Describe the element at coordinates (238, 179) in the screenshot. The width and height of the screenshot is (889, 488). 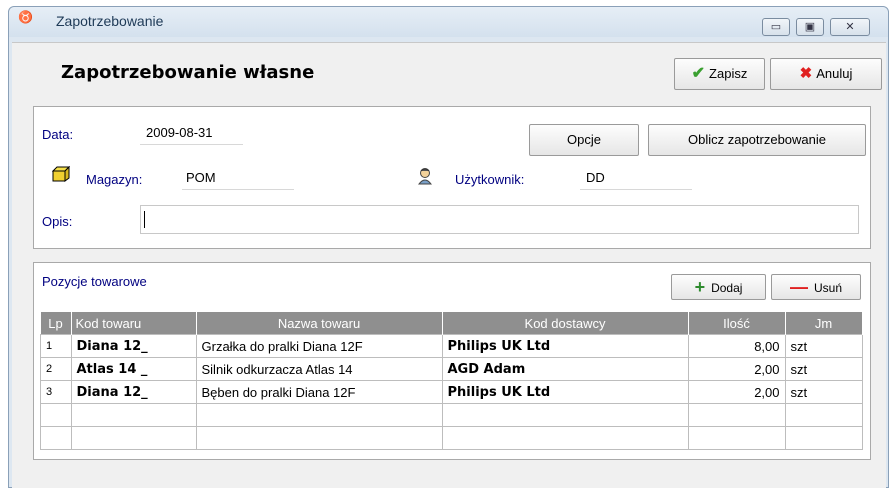
I see `warehouse-field: POM` at that location.